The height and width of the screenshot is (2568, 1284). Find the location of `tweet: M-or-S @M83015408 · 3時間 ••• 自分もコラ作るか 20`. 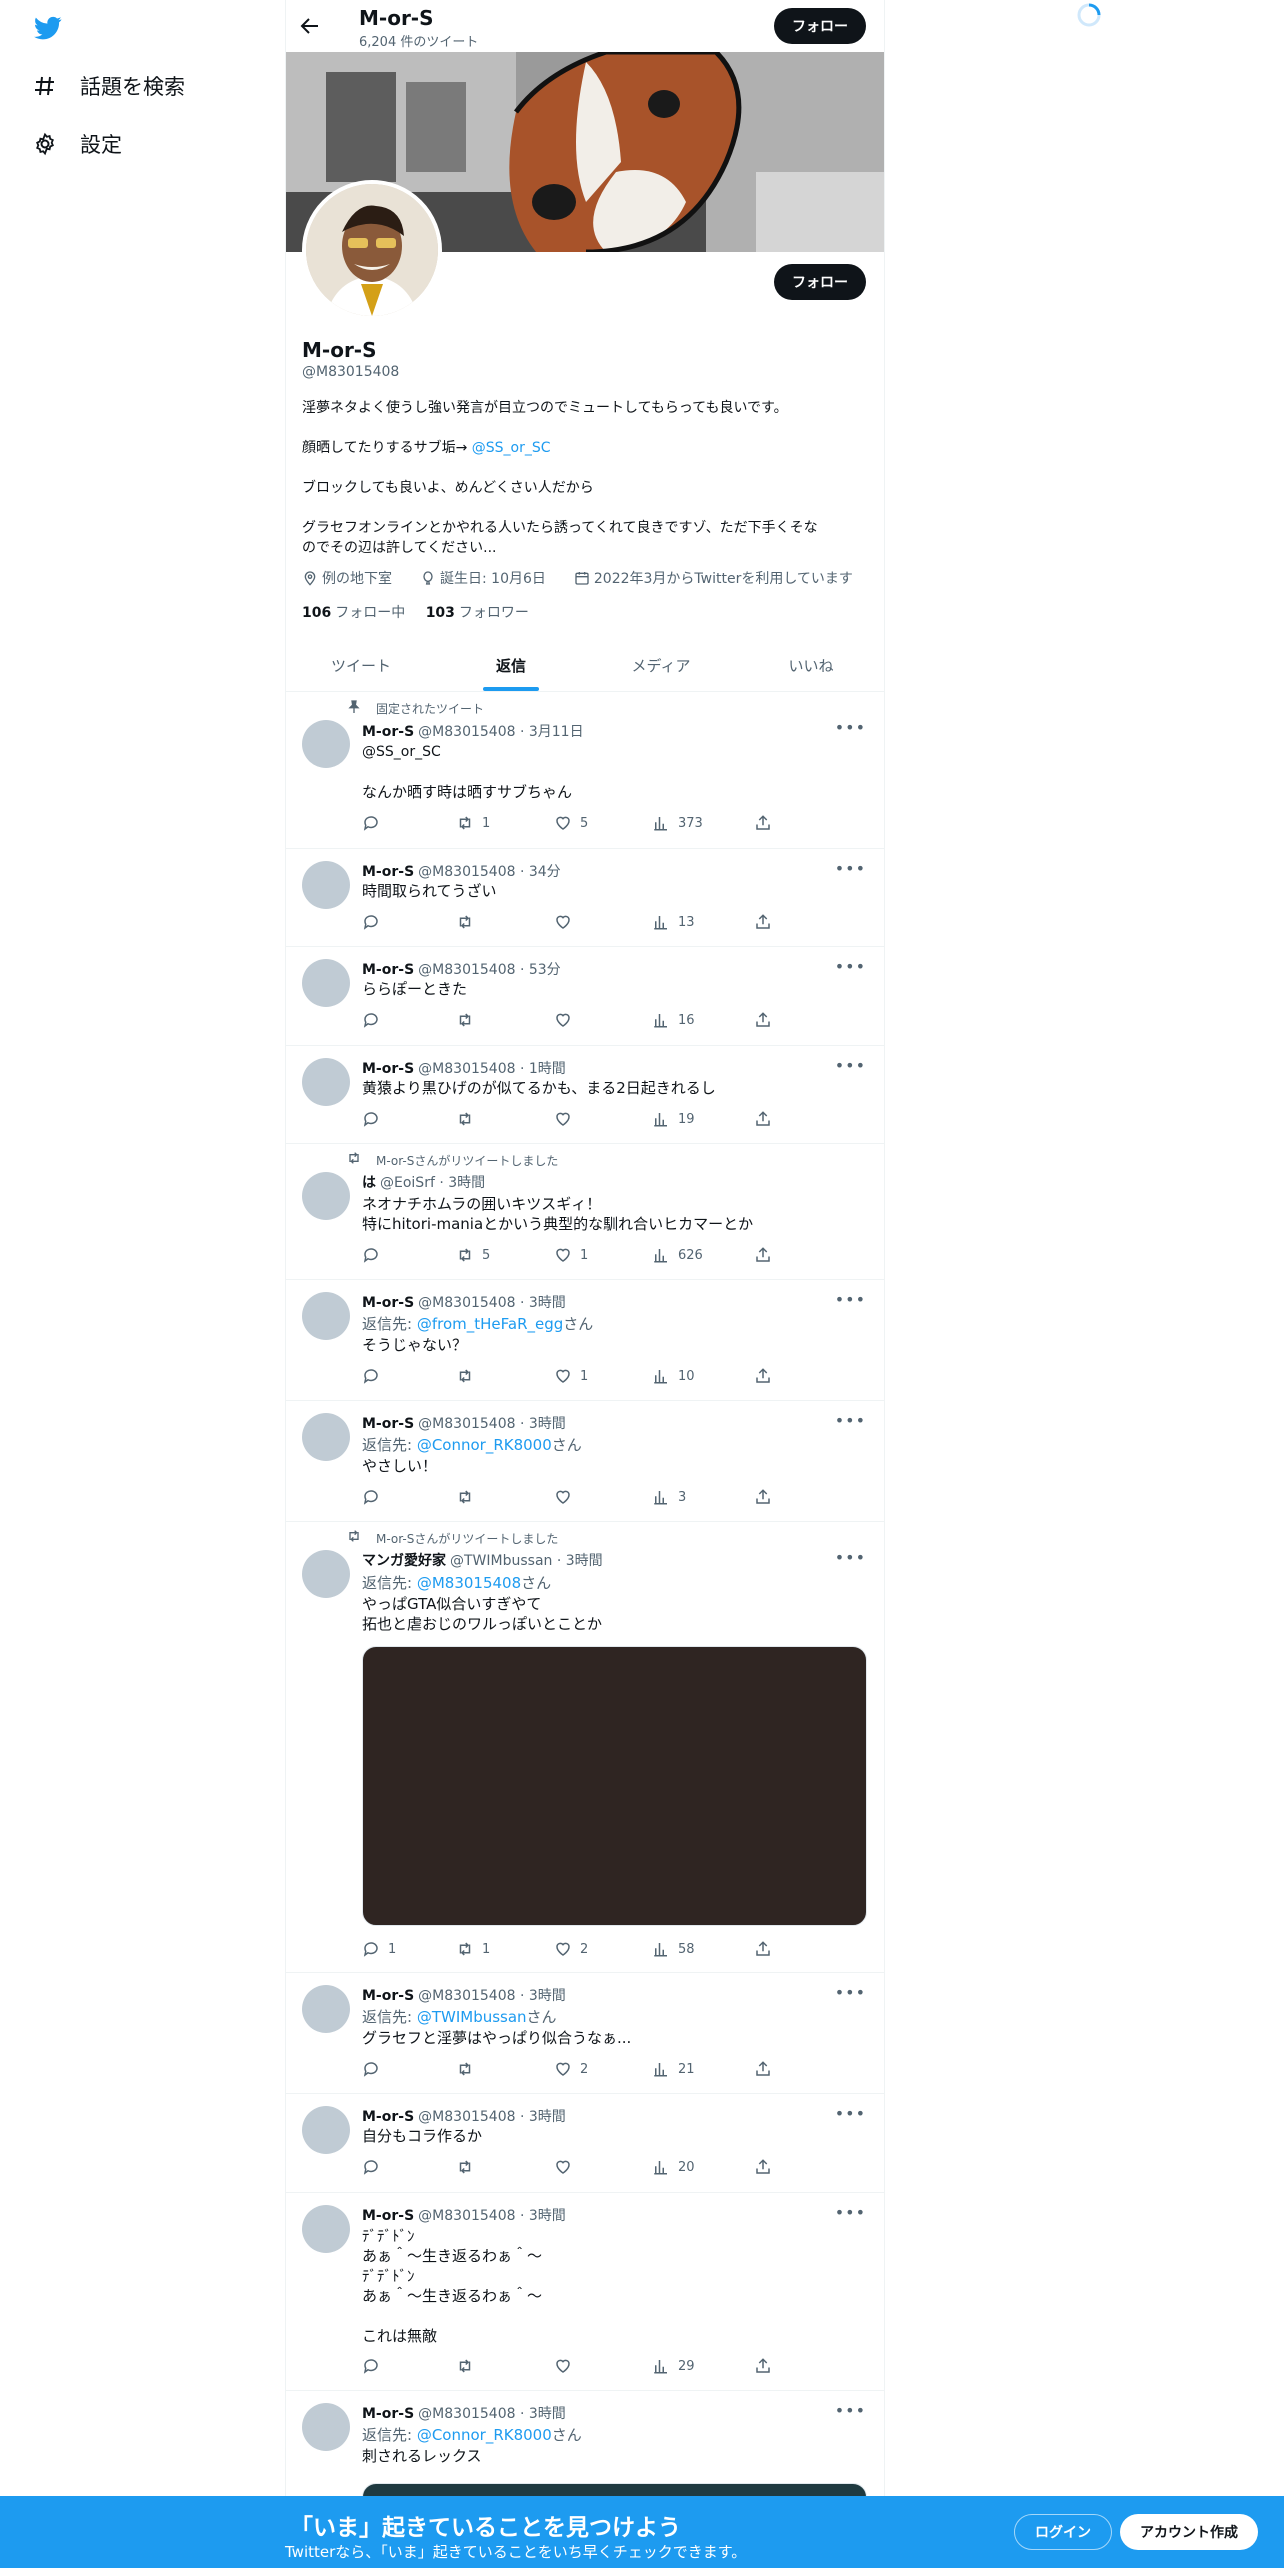

tweet: M-or-S @M83015408 · 3時間 ••• 自分もコラ作るか 20 is located at coordinates (585, 2143).